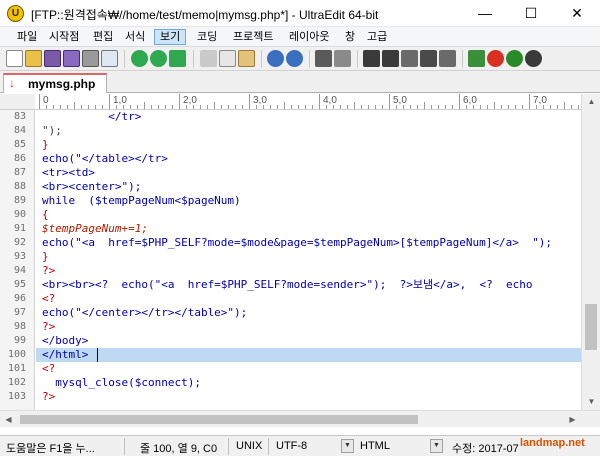 This screenshot has width=600, height=456. I want to click on tab-mymsg-php: ↓ mymsg.php, so click(55, 83).